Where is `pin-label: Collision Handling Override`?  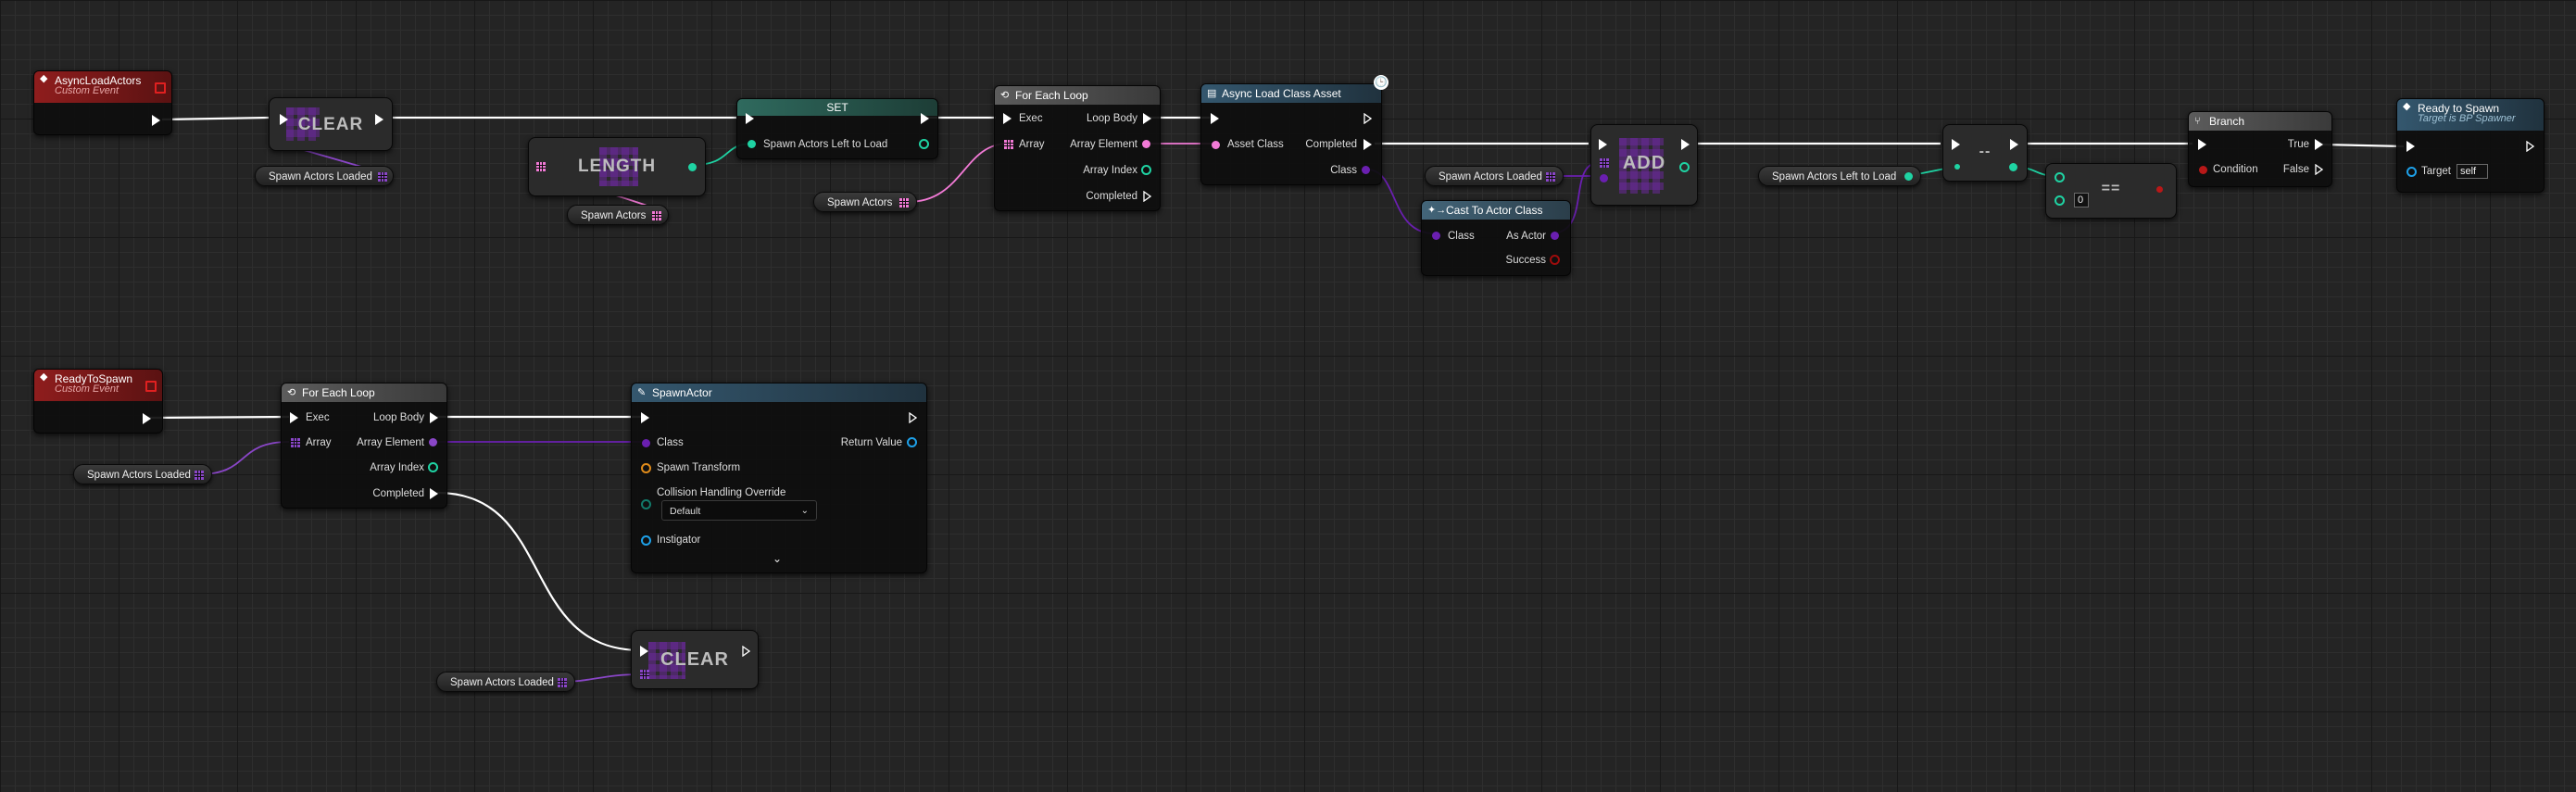
pin-label: Collision Handling Override is located at coordinates (721, 492).